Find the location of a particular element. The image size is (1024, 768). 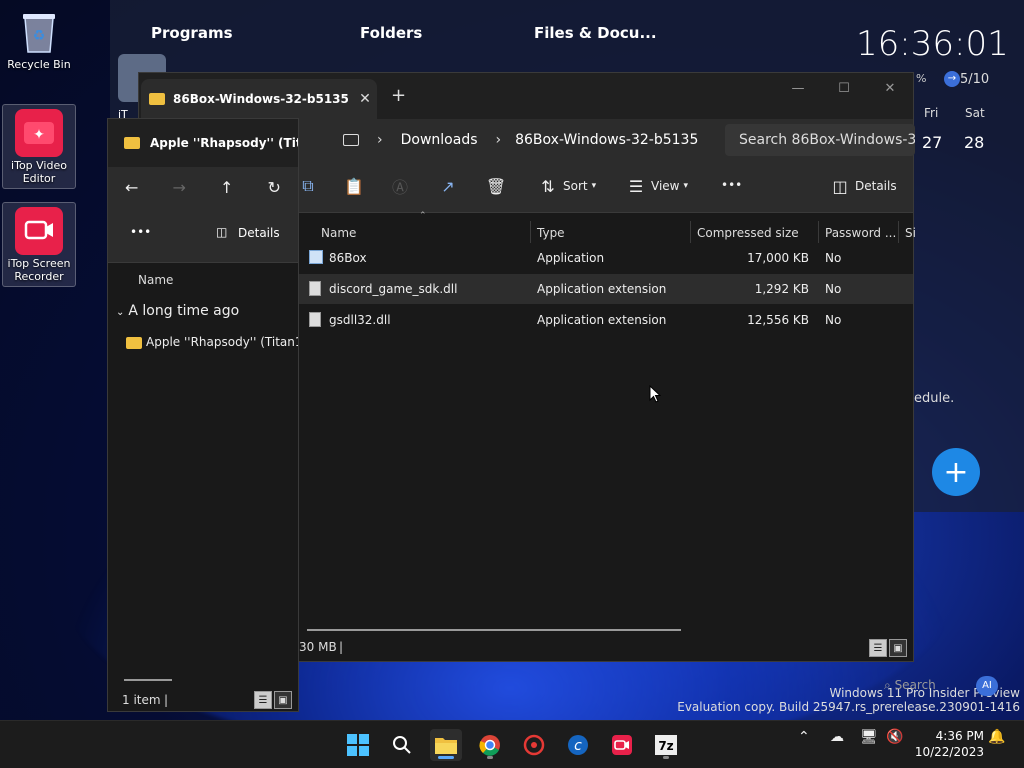

close-window-icon: ✕ is located at coordinates (890, 88).